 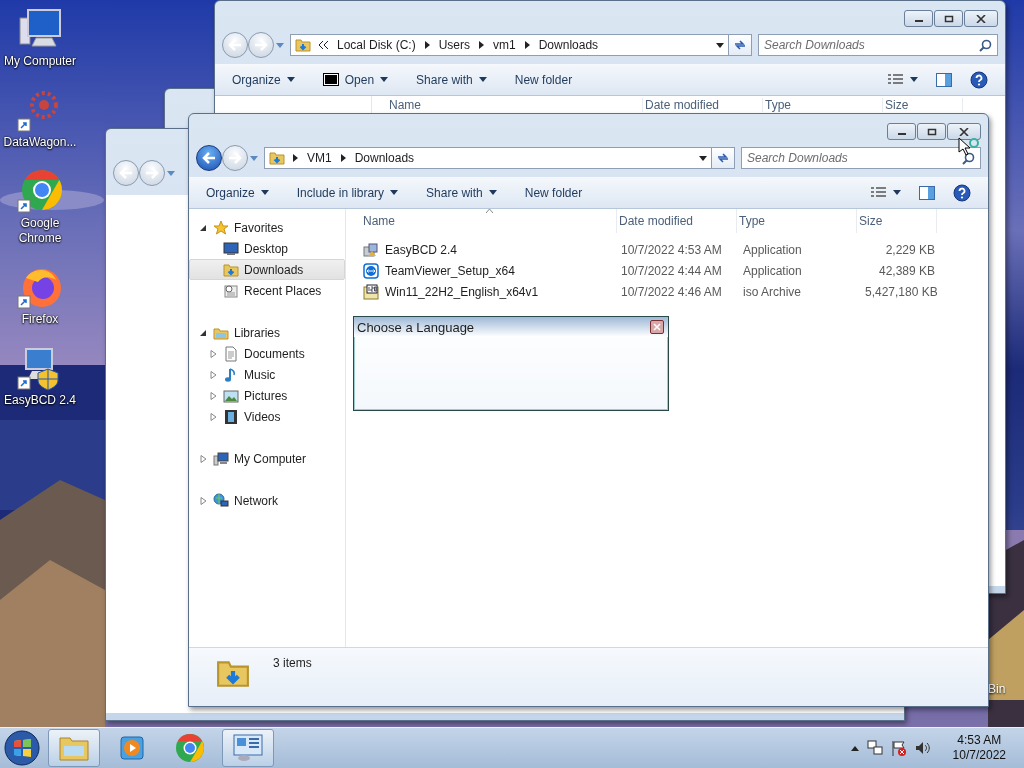 I want to click on nav-item: Libraries, so click(x=267, y=332).